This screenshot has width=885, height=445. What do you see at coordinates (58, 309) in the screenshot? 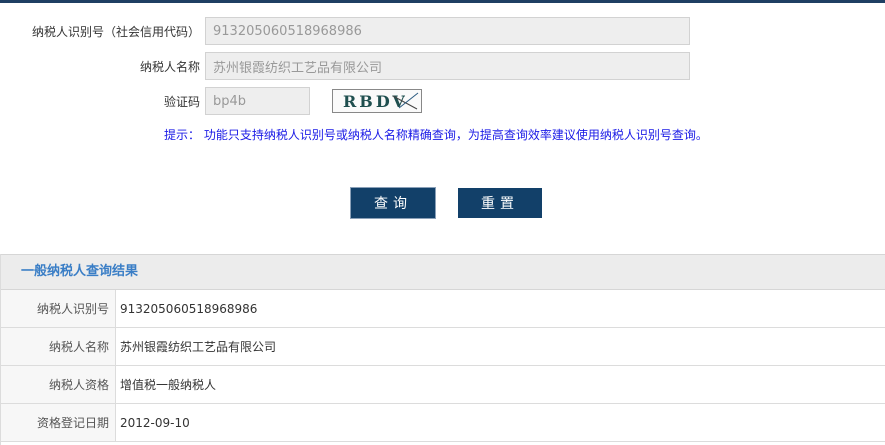
I see `result-key-taxpayer-id: 纳税人识别号` at bounding box center [58, 309].